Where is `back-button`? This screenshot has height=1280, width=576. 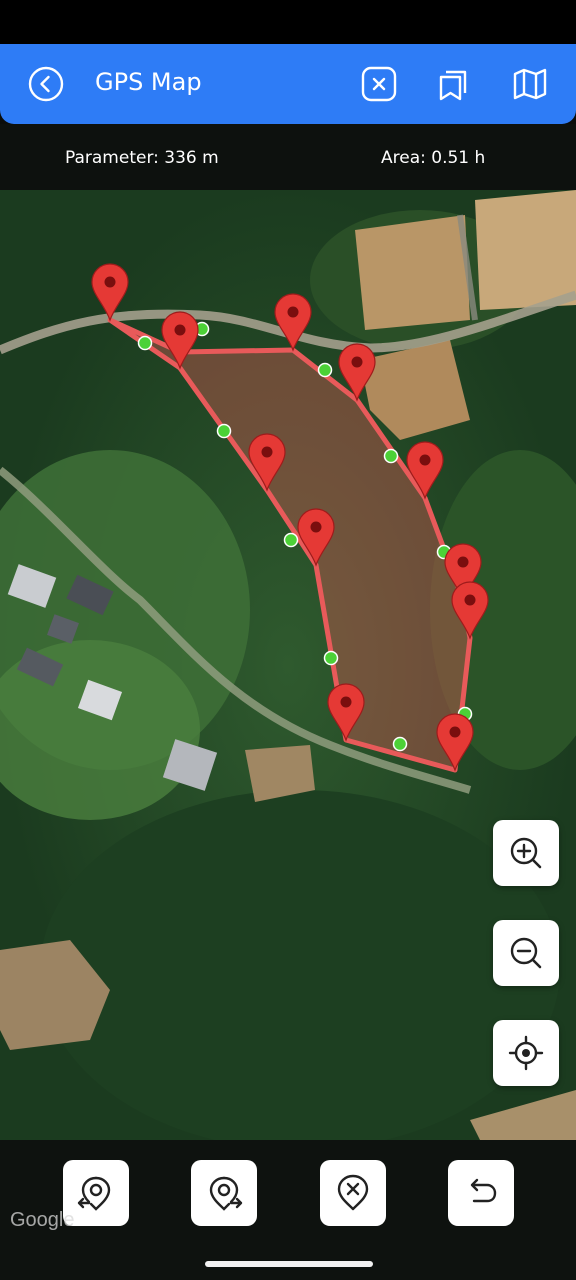 back-button is located at coordinates (46, 84).